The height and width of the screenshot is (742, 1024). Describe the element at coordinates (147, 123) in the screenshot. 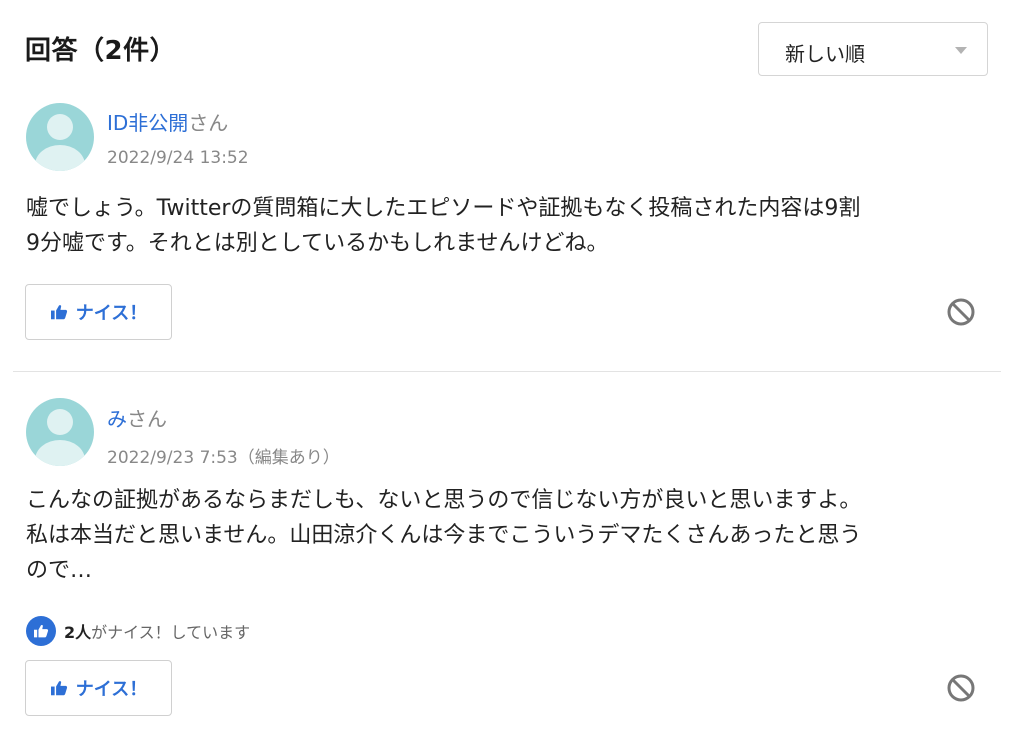

I see `author-name-link: ID非公開` at that location.